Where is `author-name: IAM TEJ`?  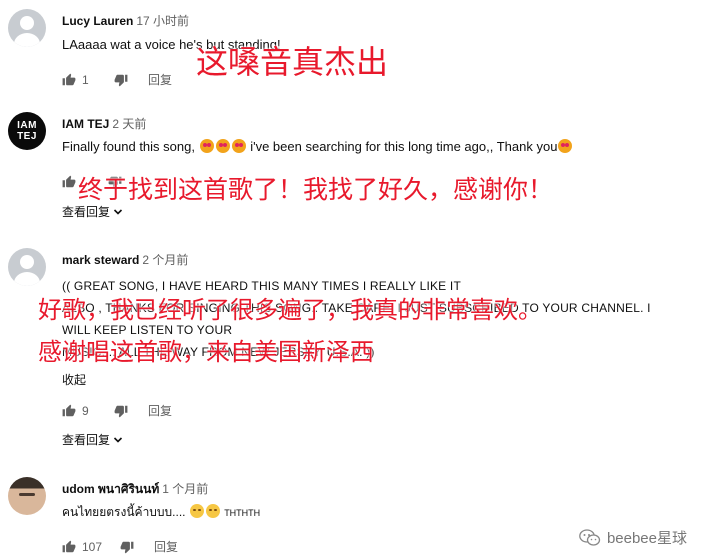 author-name: IAM TEJ is located at coordinates (85, 124).